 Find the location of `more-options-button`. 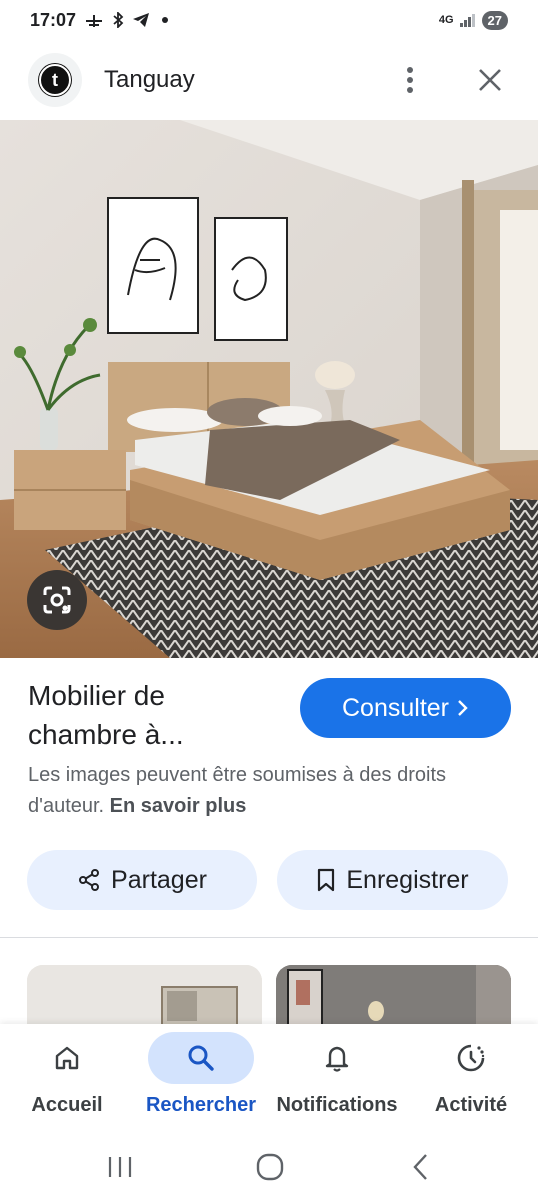

more-options-button is located at coordinates (410, 80).